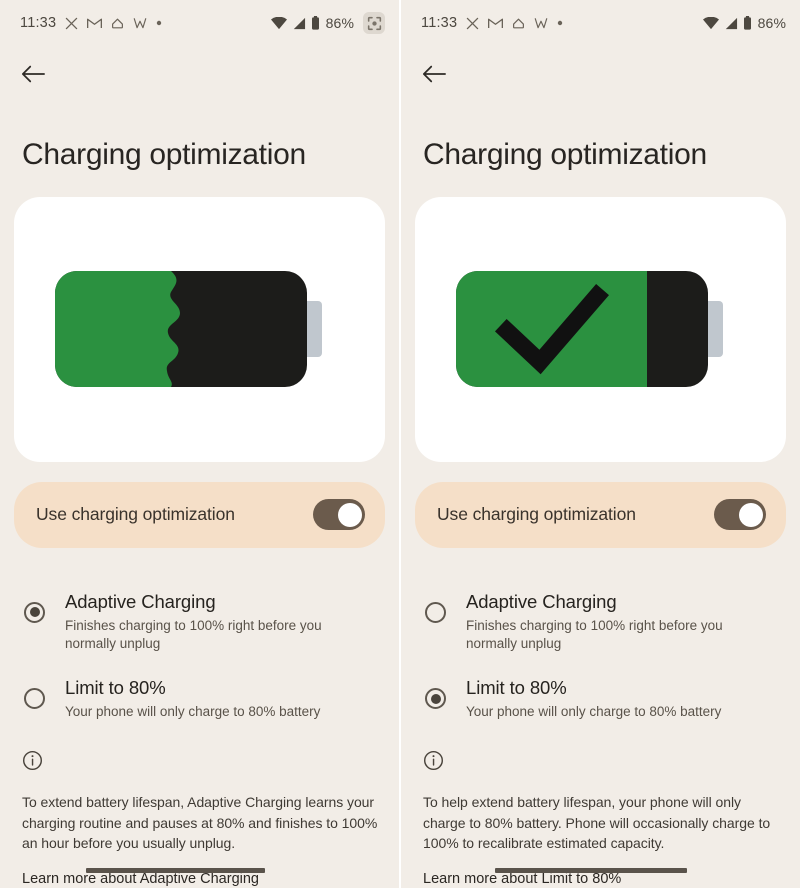  I want to click on learn-more-label: Learn more about Adaptive Charging, so click(140, 879).